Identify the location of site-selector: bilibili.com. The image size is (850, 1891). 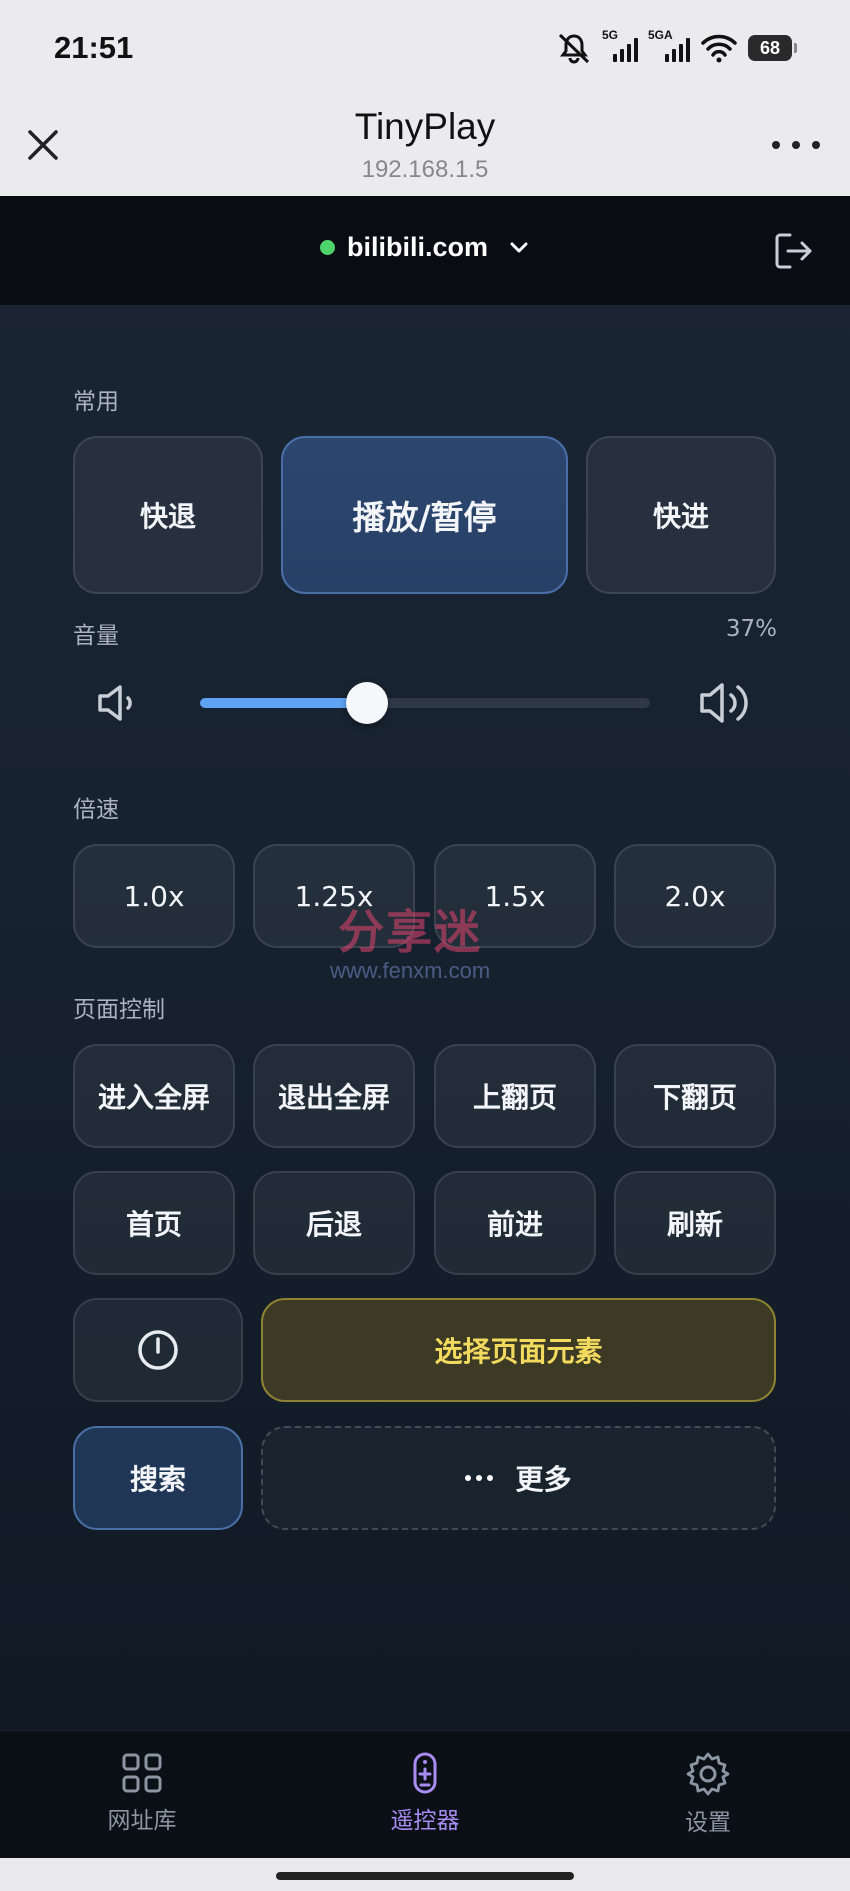
(425, 247).